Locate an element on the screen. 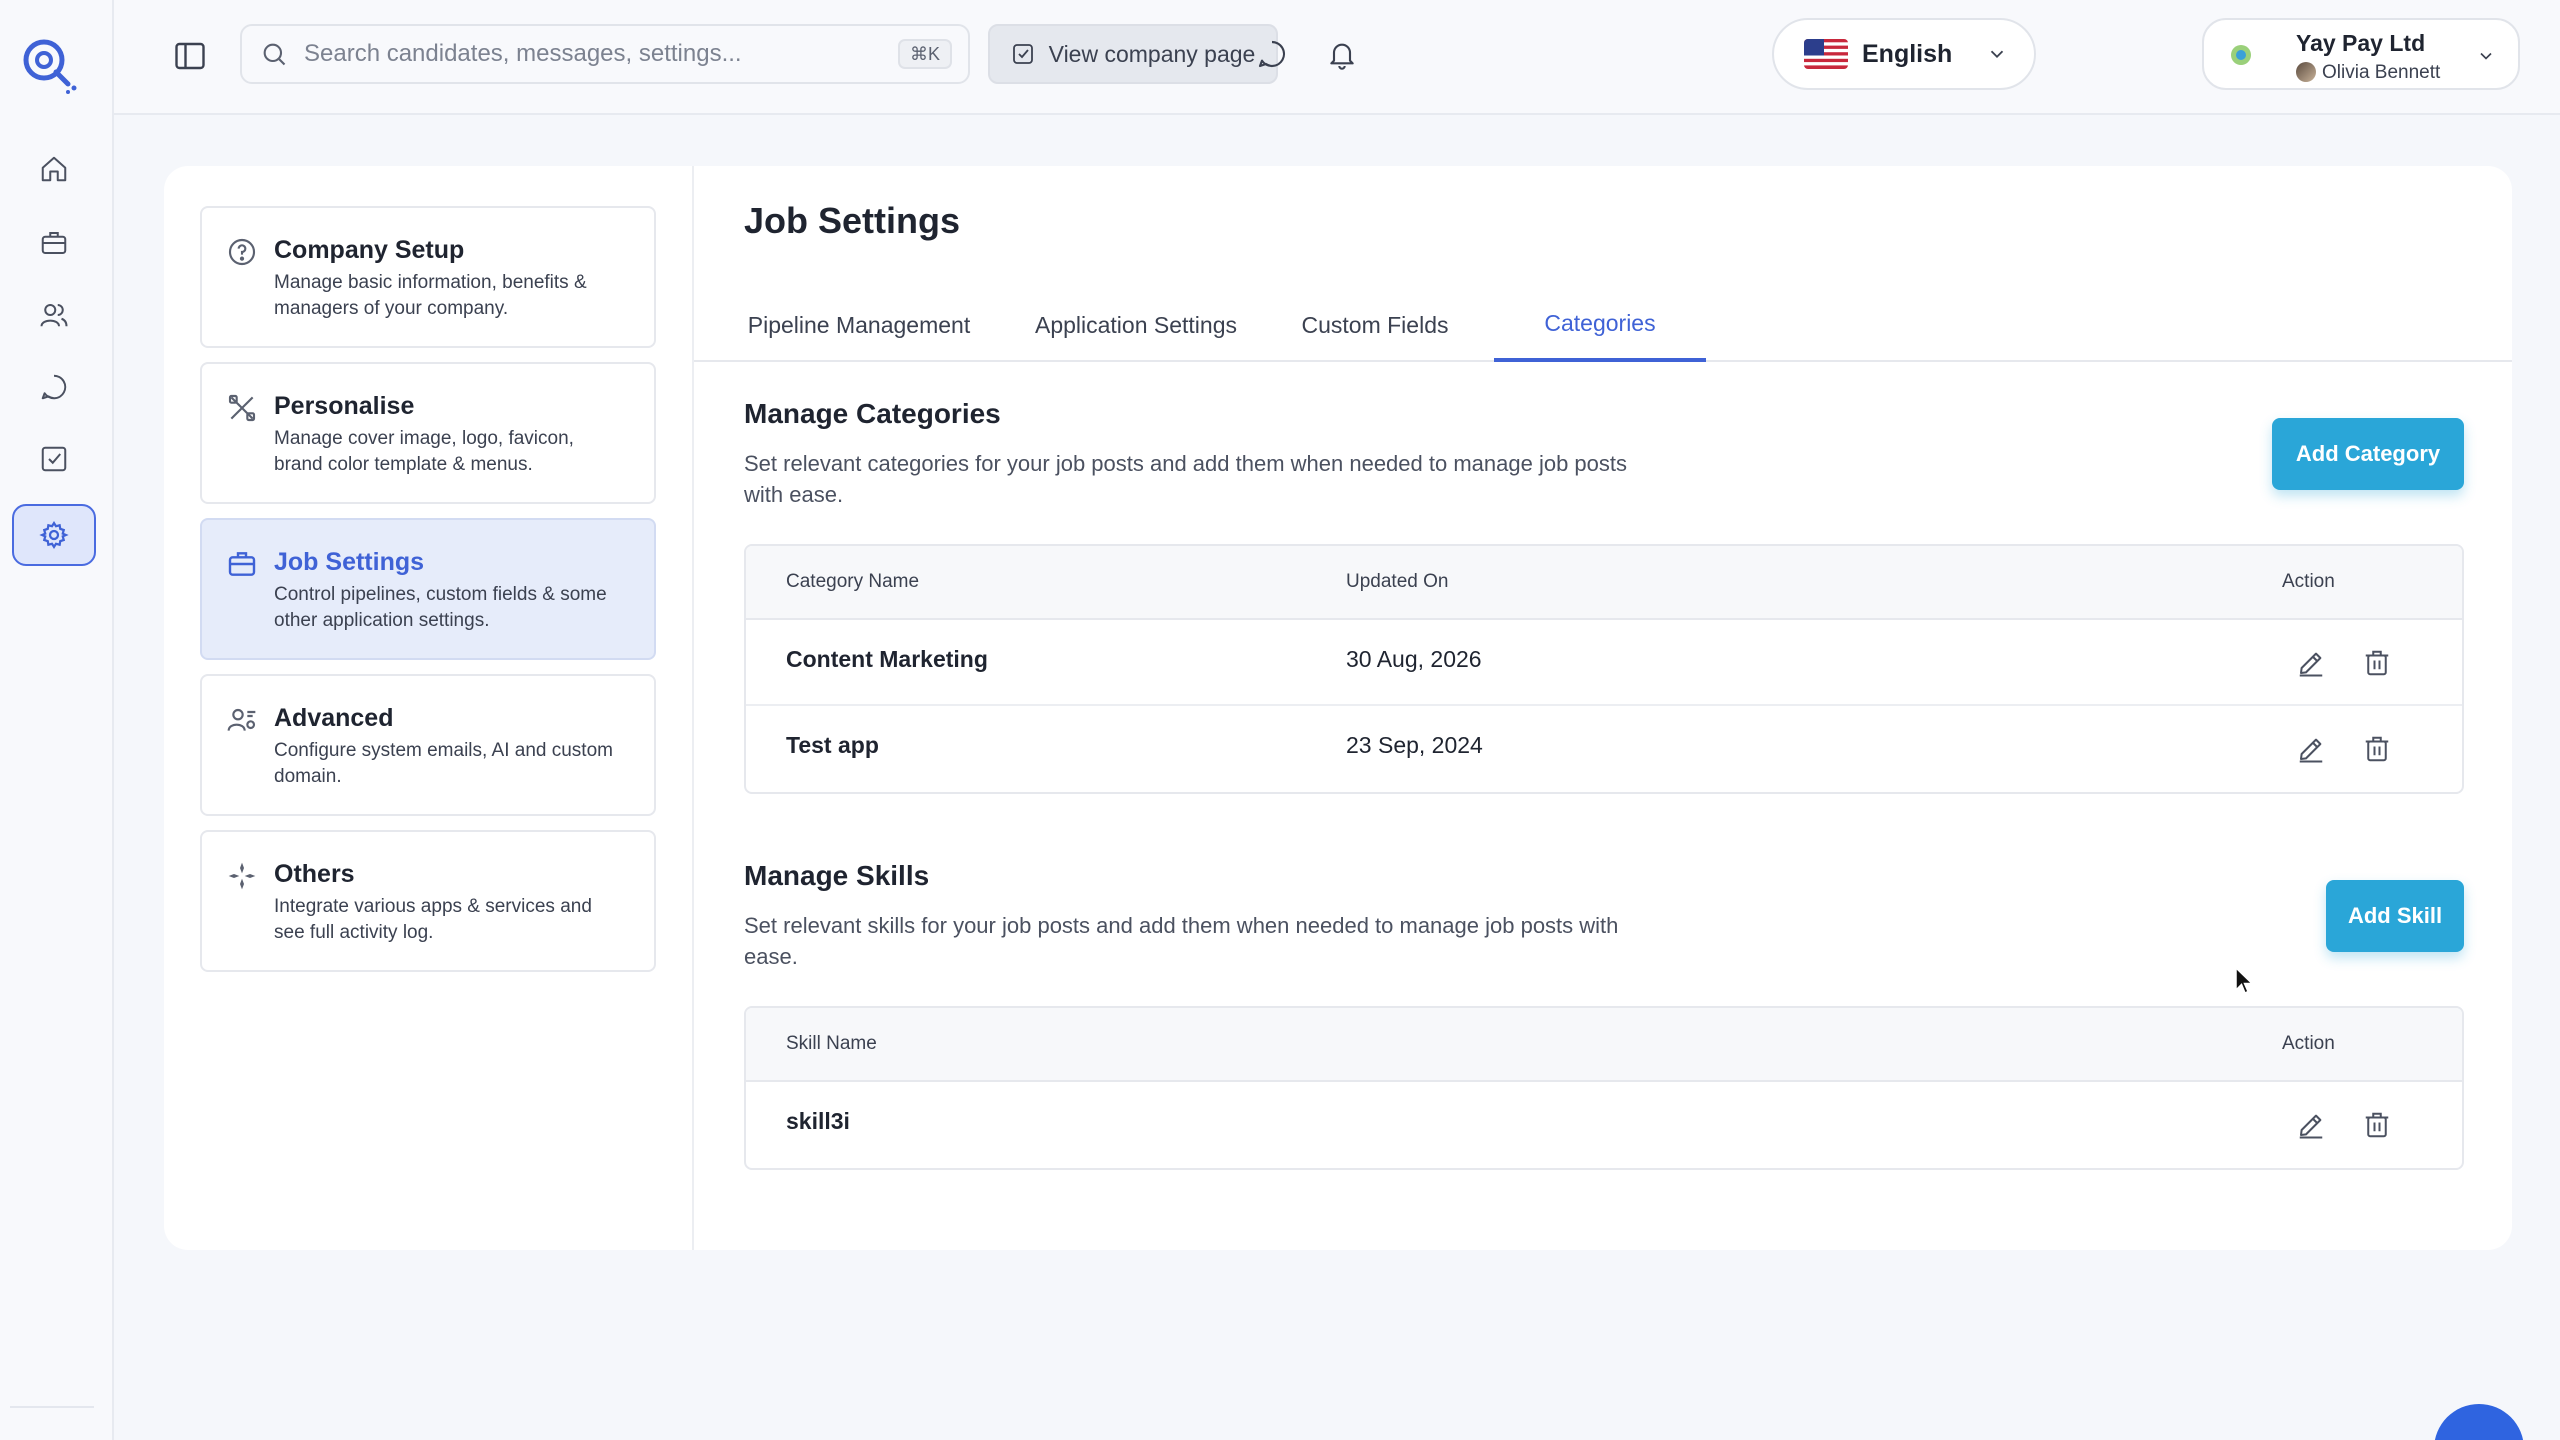  add-category-button: Add Category is located at coordinates (2368, 454).